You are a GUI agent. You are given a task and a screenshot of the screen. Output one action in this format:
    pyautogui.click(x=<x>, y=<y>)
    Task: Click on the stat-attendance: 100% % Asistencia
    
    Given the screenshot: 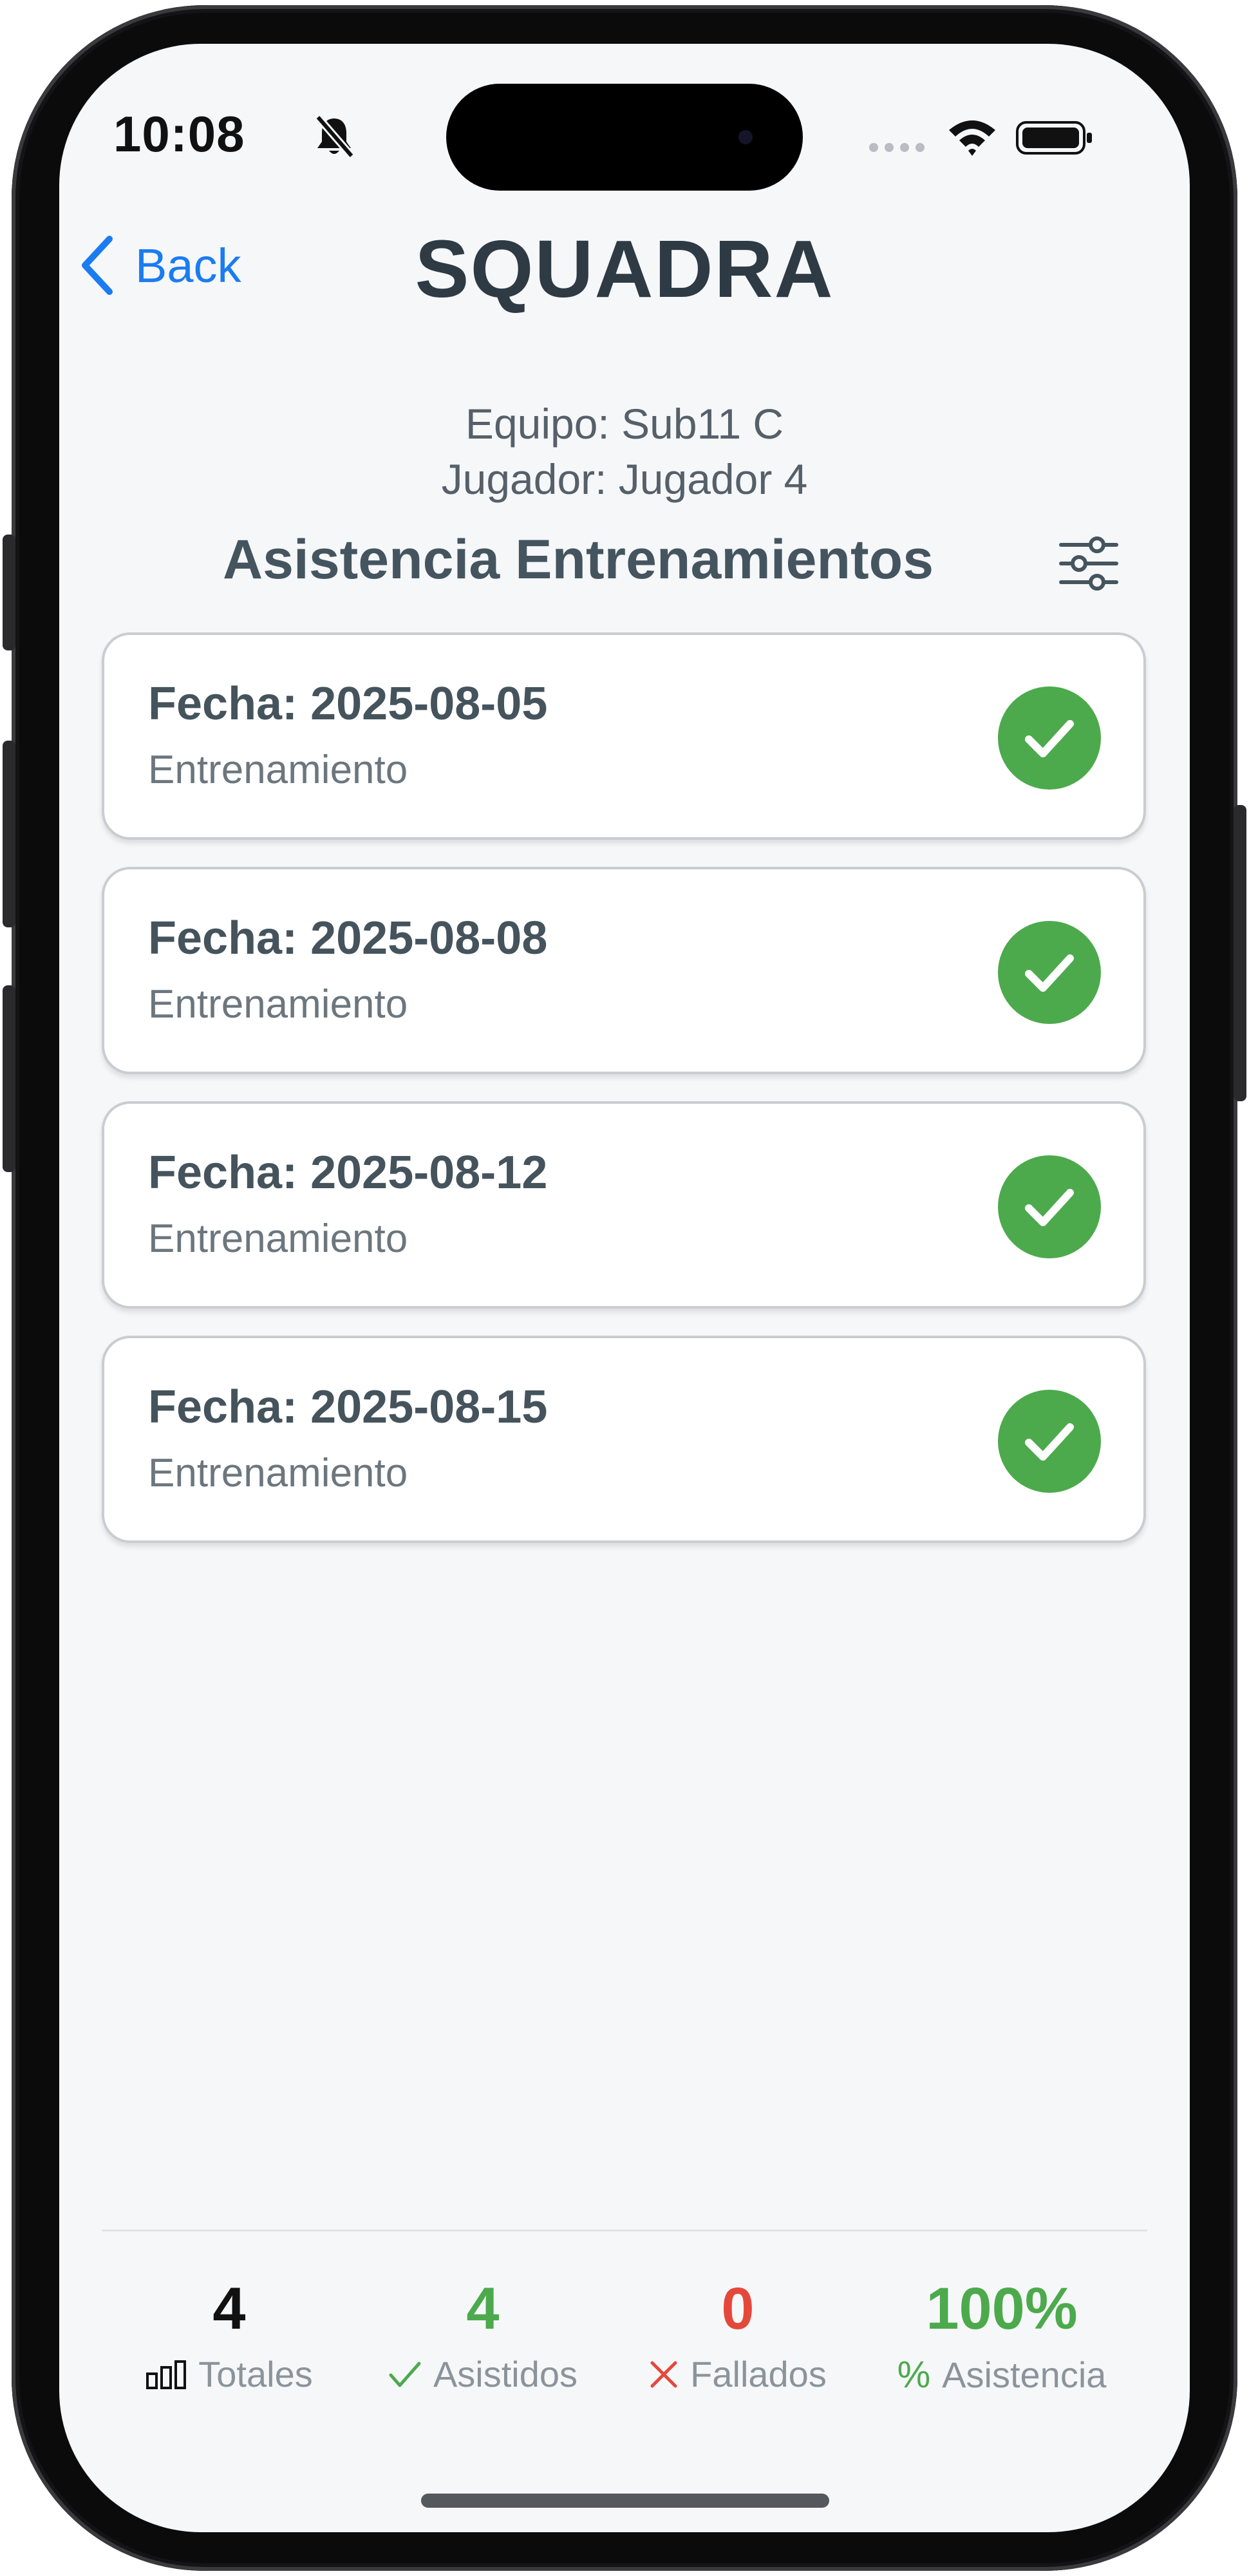 What is the action you would take?
    pyautogui.click(x=1002, y=2334)
    